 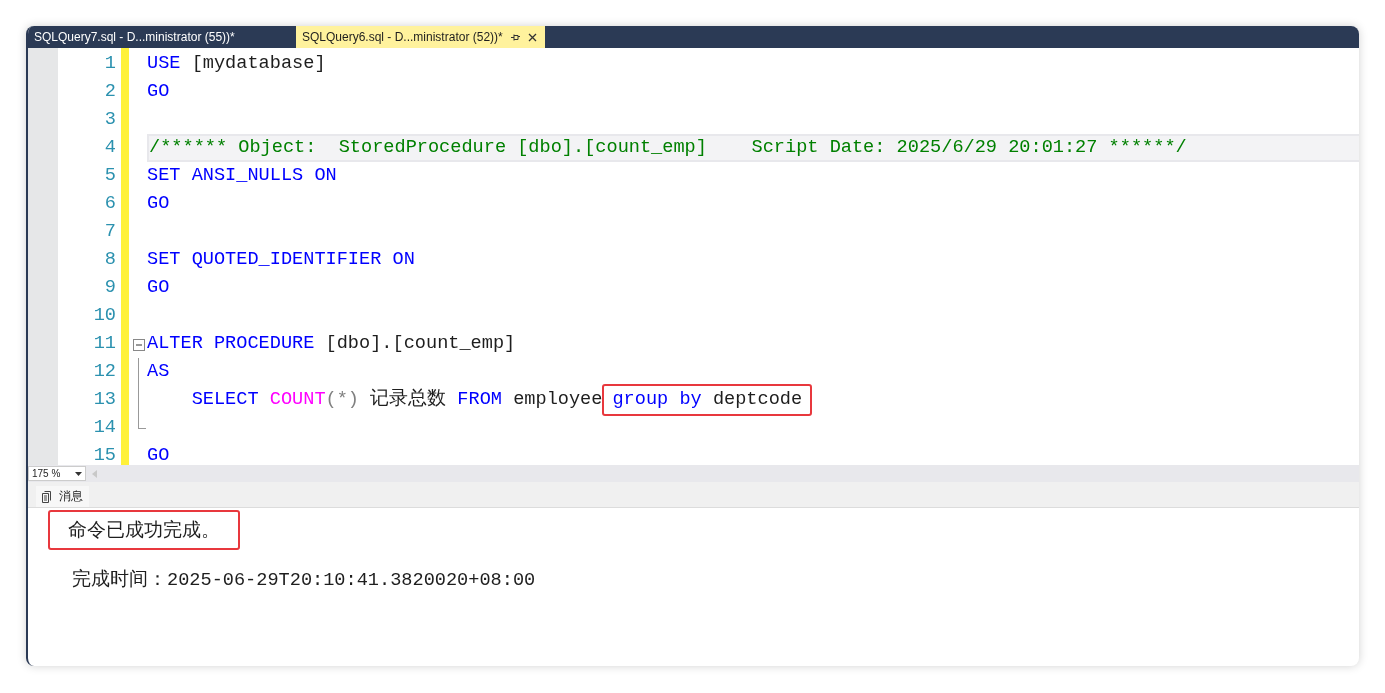 I want to click on code-line: AS, so click(x=158, y=372).